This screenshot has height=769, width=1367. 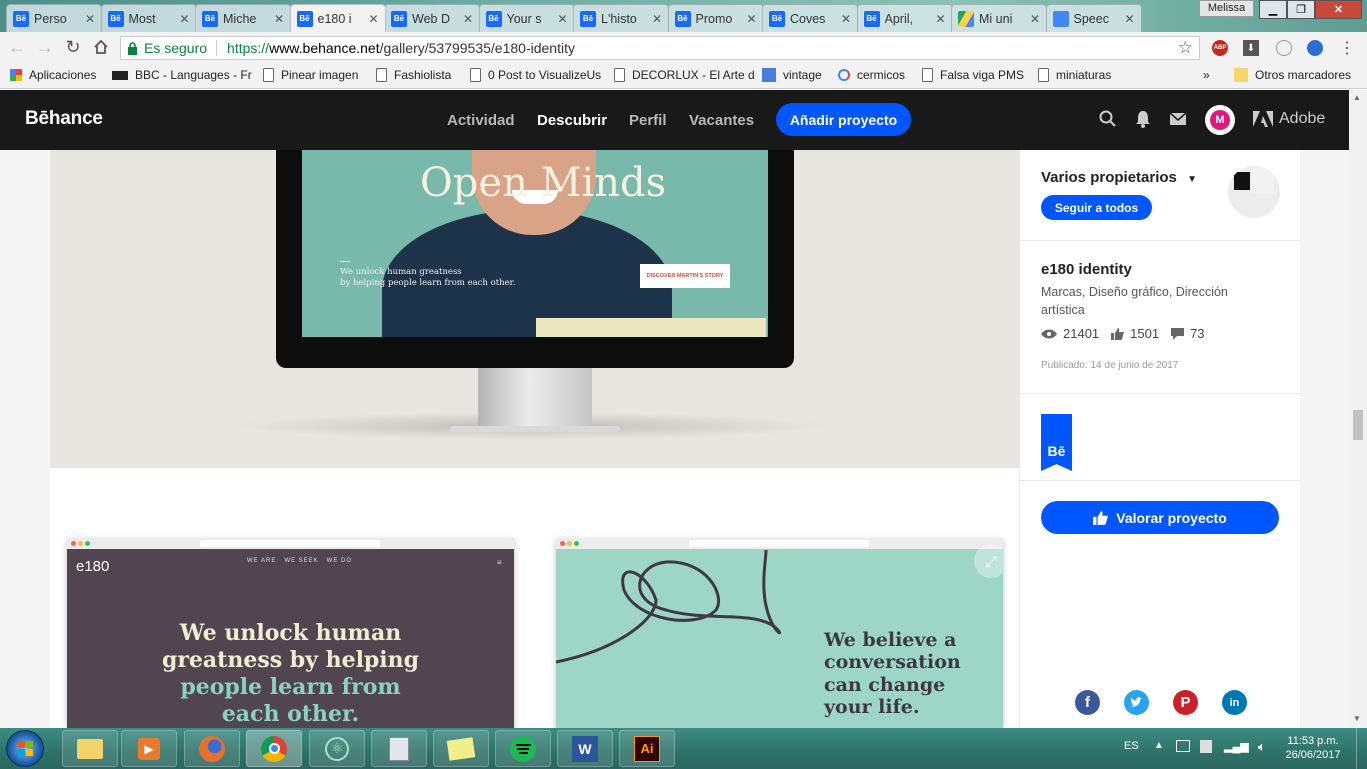 I want to click on scroll-thumb, so click(x=1358, y=425).